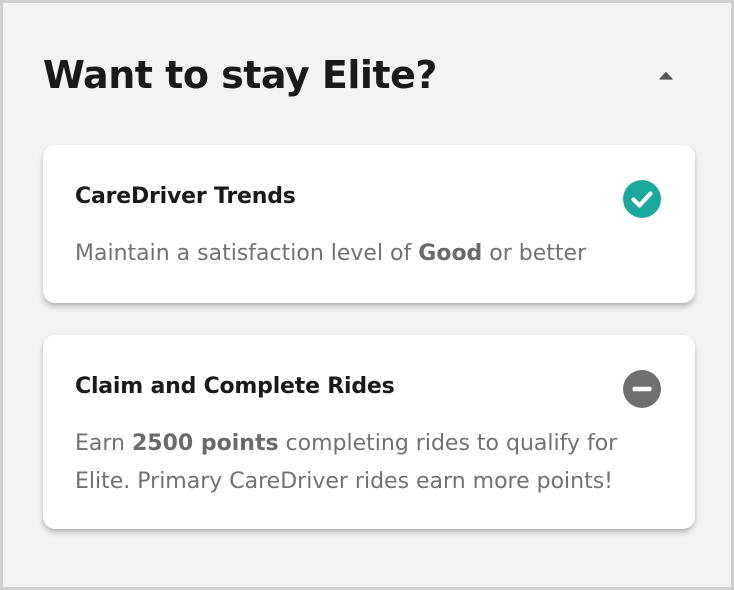 The height and width of the screenshot is (590, 734). Describe the element at coordinates (450, 253) in the screenshot. I see `card-description-highlight: Good` at that location.